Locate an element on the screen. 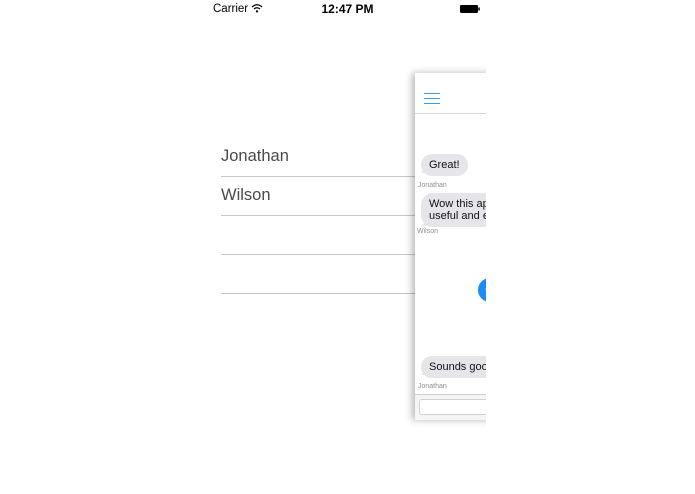 The image size is (695, 494). outgoing-message-bubble: ✓ is located at coordinates (482, 290).